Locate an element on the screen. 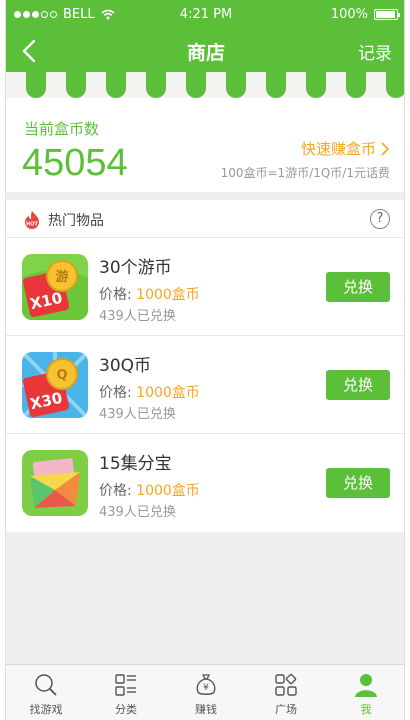 The height and width of the screenshot is (720, 410). page-title: 商店 is located at coordinates (205, 53).